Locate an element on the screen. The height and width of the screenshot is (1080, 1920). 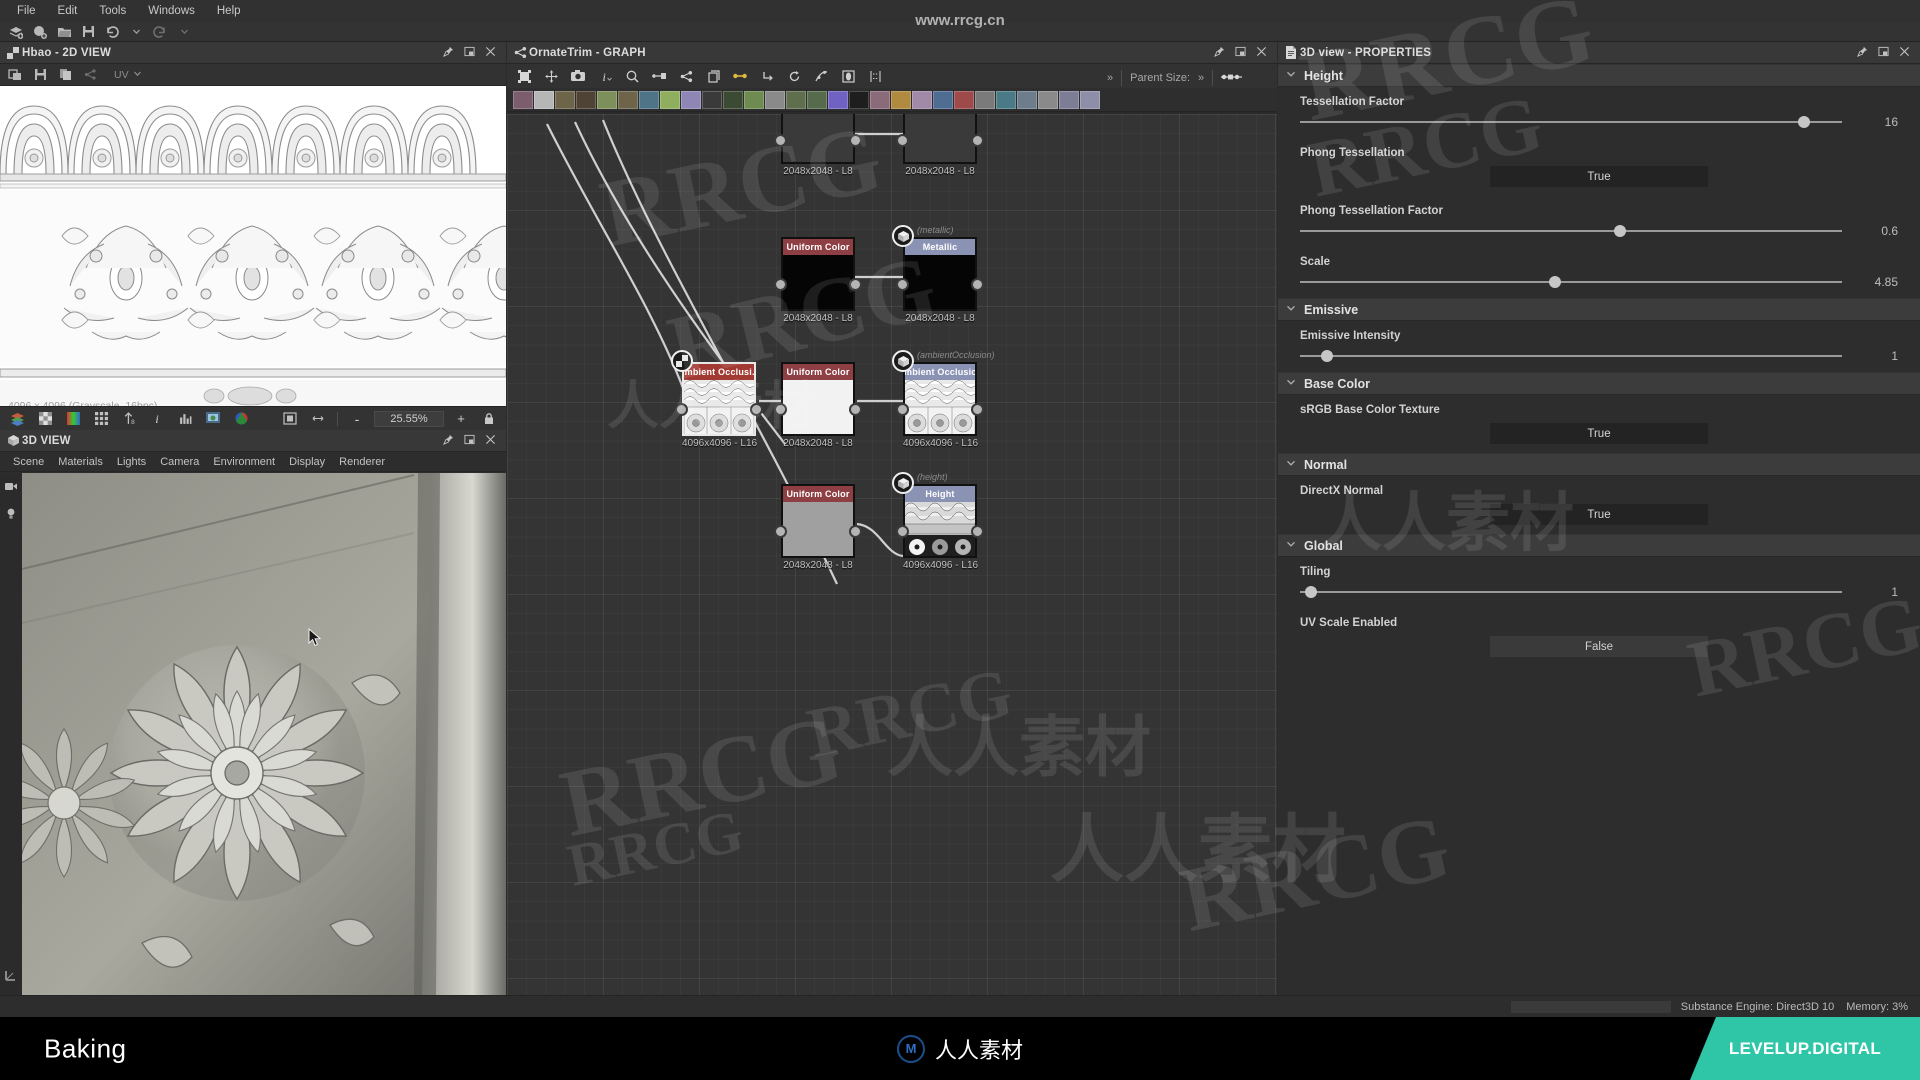
menu-tools: Tools is located at coordinates (112, 11).